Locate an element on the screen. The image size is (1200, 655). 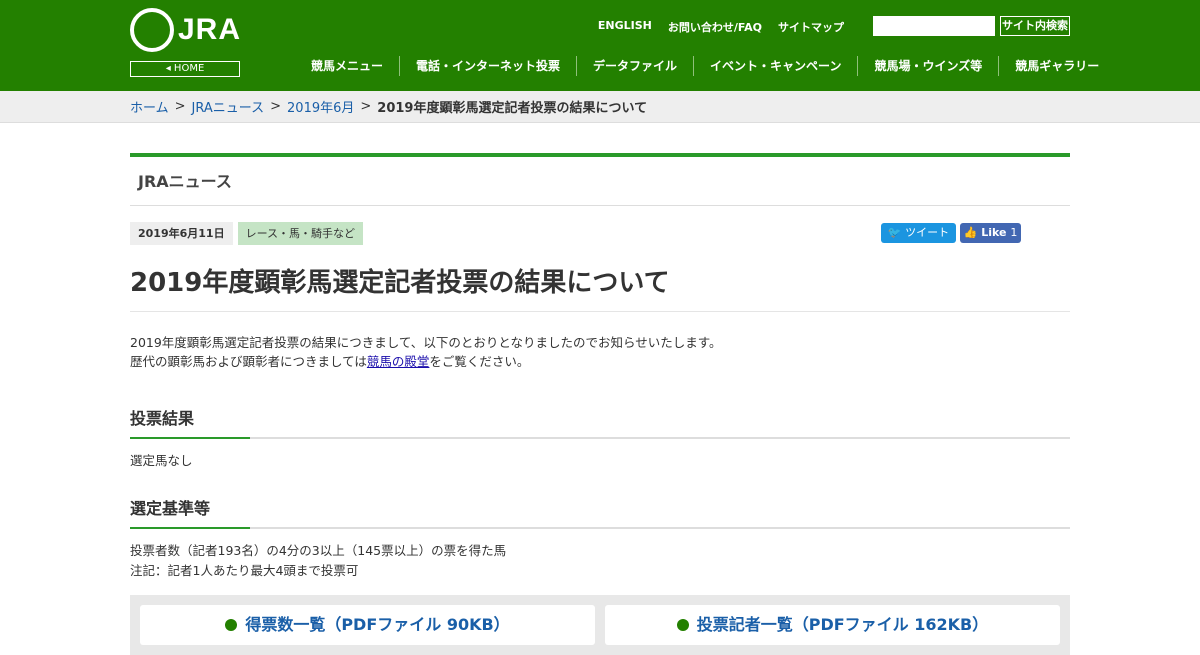
like-label: Like is located at coordinates (994, 232).